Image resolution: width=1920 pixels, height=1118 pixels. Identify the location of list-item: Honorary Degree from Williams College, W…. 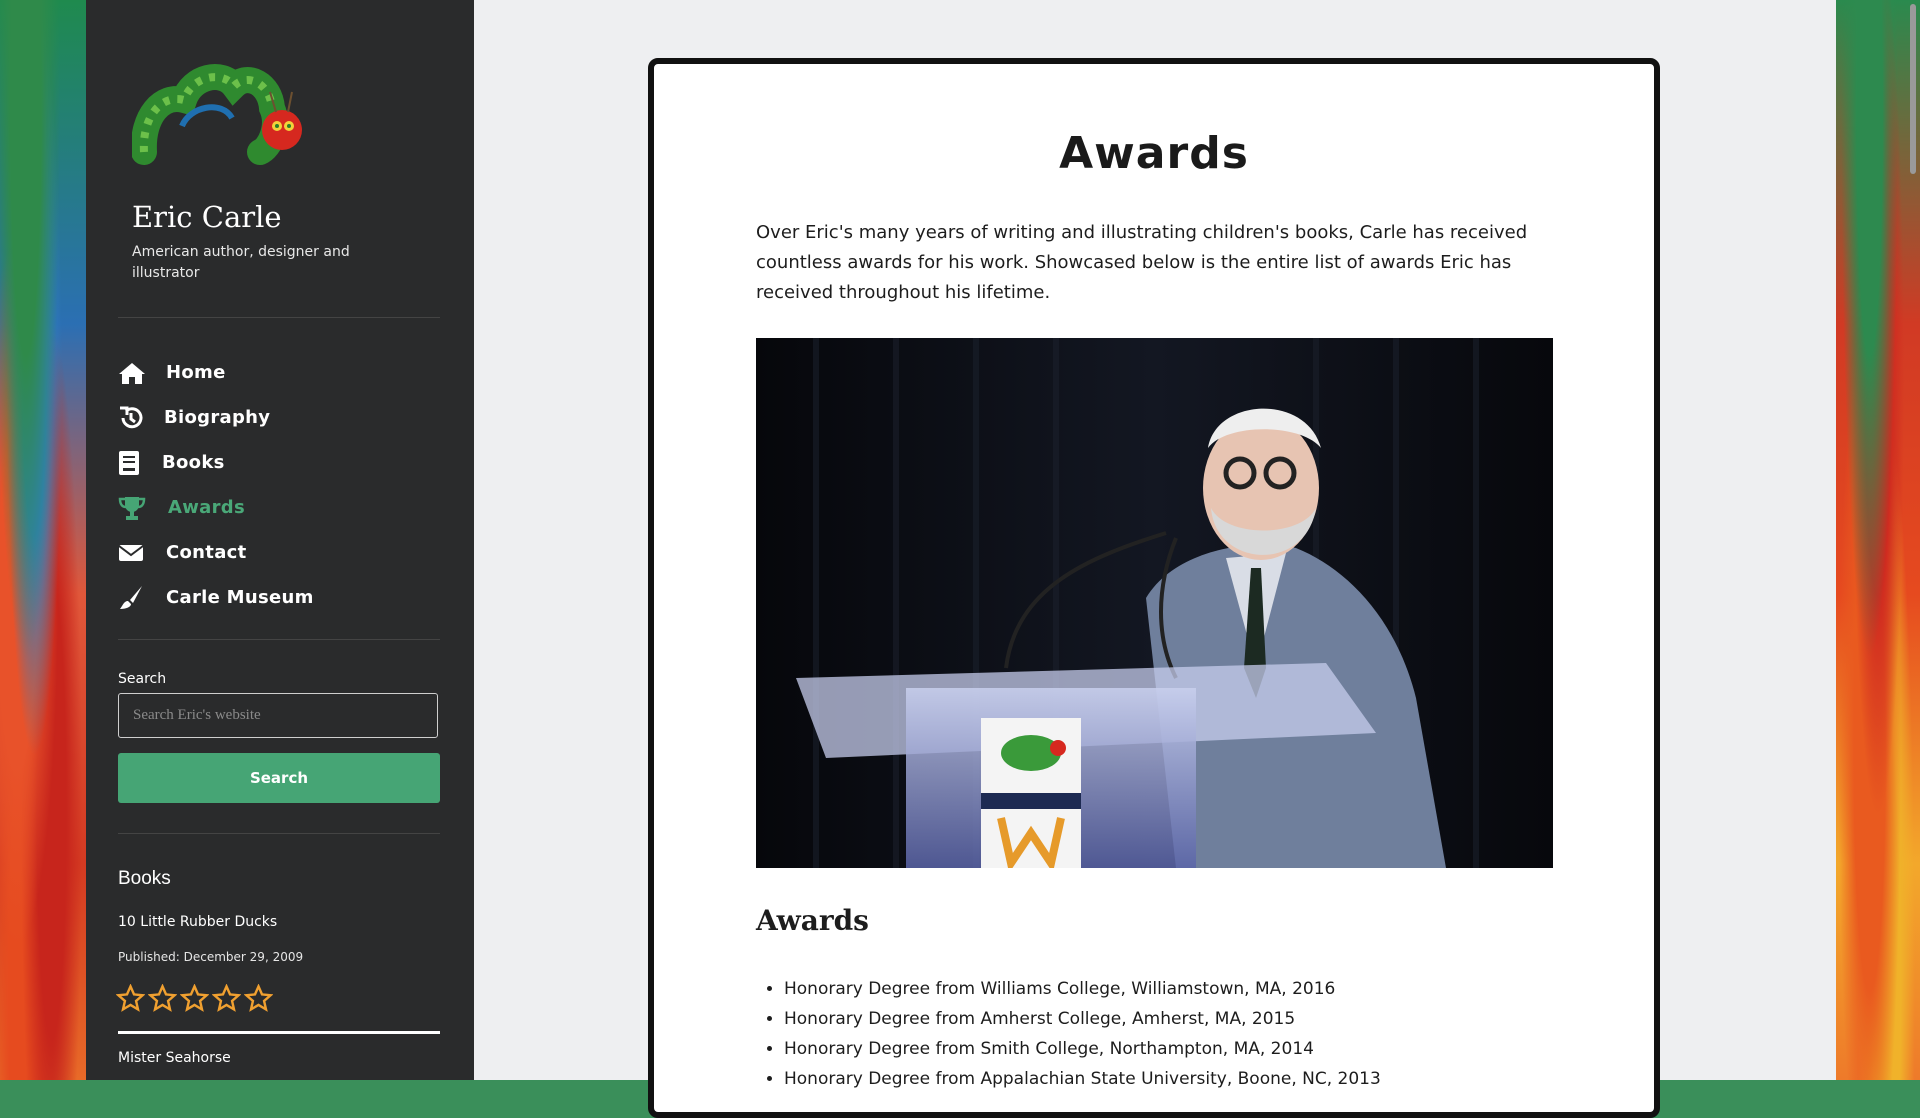
(1194, 989).